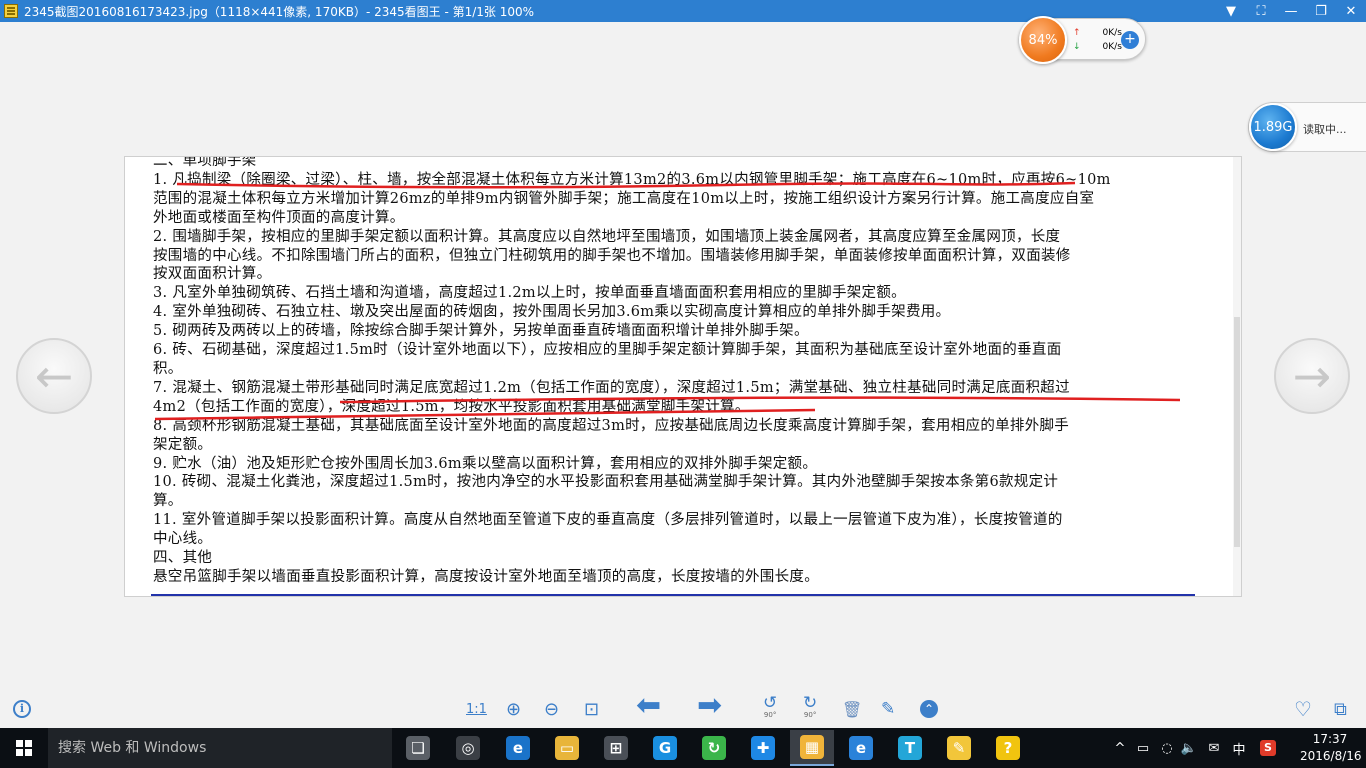 Image resolution: width=1366 pixels, height=768 pixels. I want to click on blue-plus-app-icon: ✚, so click(763, 748).